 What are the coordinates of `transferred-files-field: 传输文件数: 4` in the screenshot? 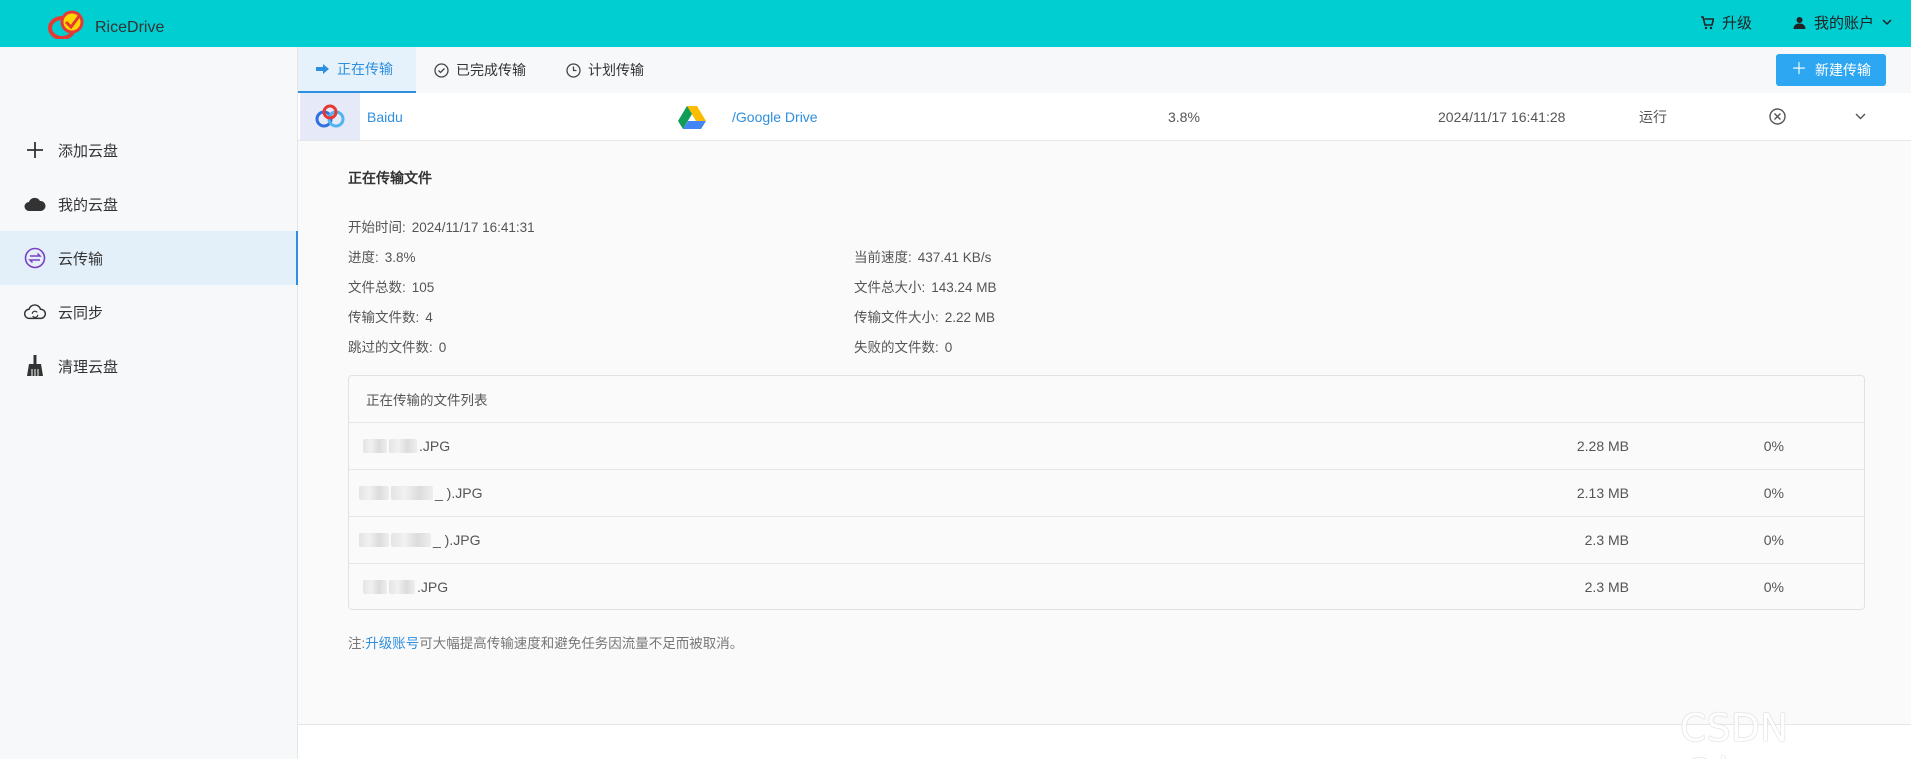 It's located at (390, 316).